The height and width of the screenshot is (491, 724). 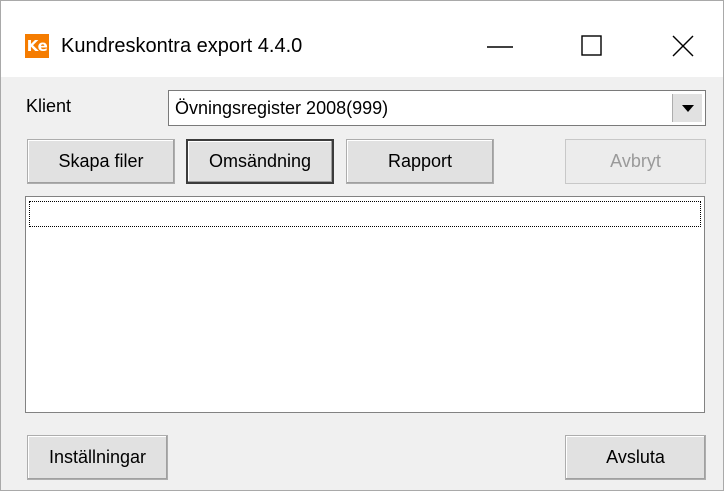 What do you see at coordinates (101, 161) in the screenshot?
I see `skapa-filer-button: Skapa filer` at bounding box center [101, 161].